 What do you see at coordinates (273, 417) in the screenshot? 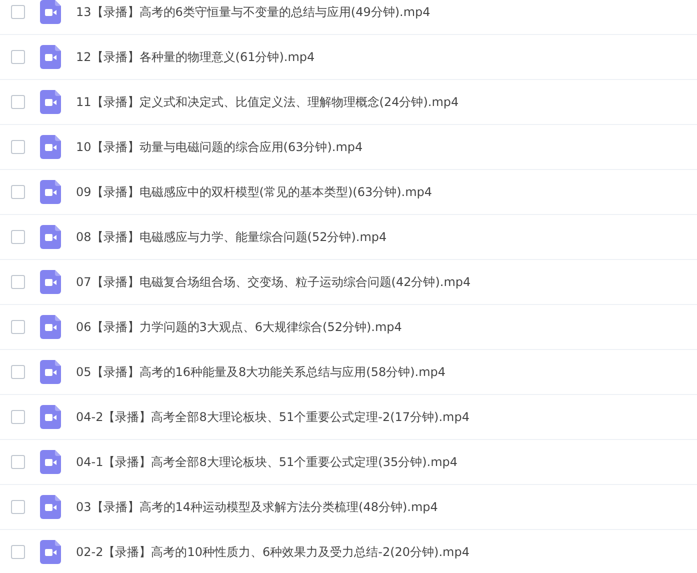
I see `file-name: 04-2【录播】高考全部8大理论板块、51个重要公式定理-2(17分钟).mp4` at bounding box center [273, 417].